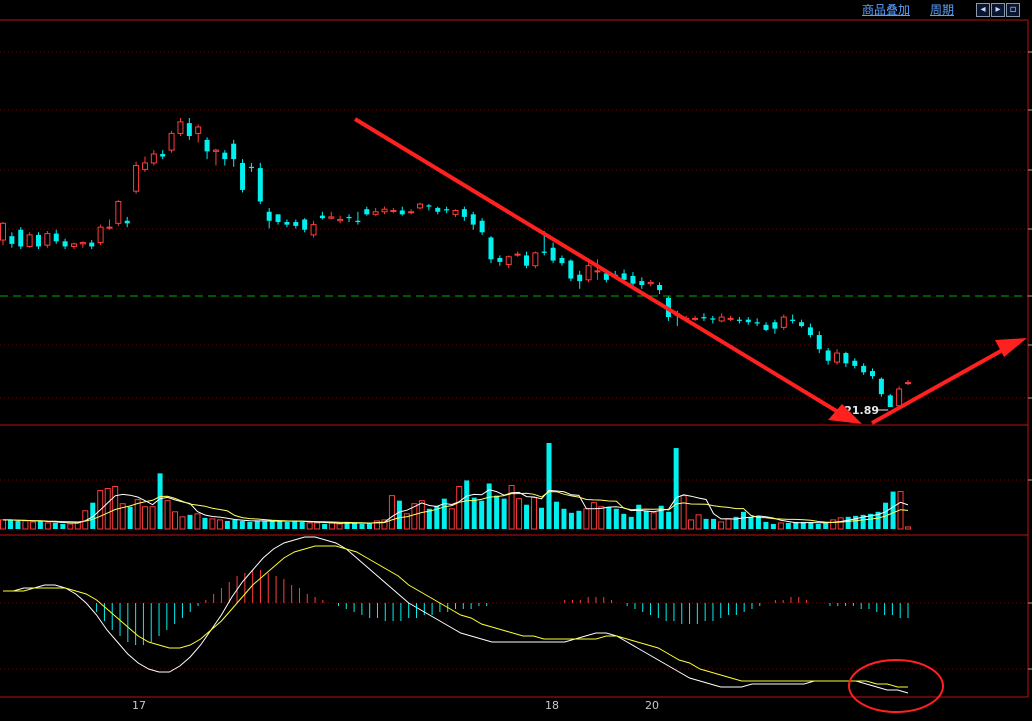 The height and width of the screenshot is (721, 1032). I want to click on period-link: 周期, so click(942, 10).